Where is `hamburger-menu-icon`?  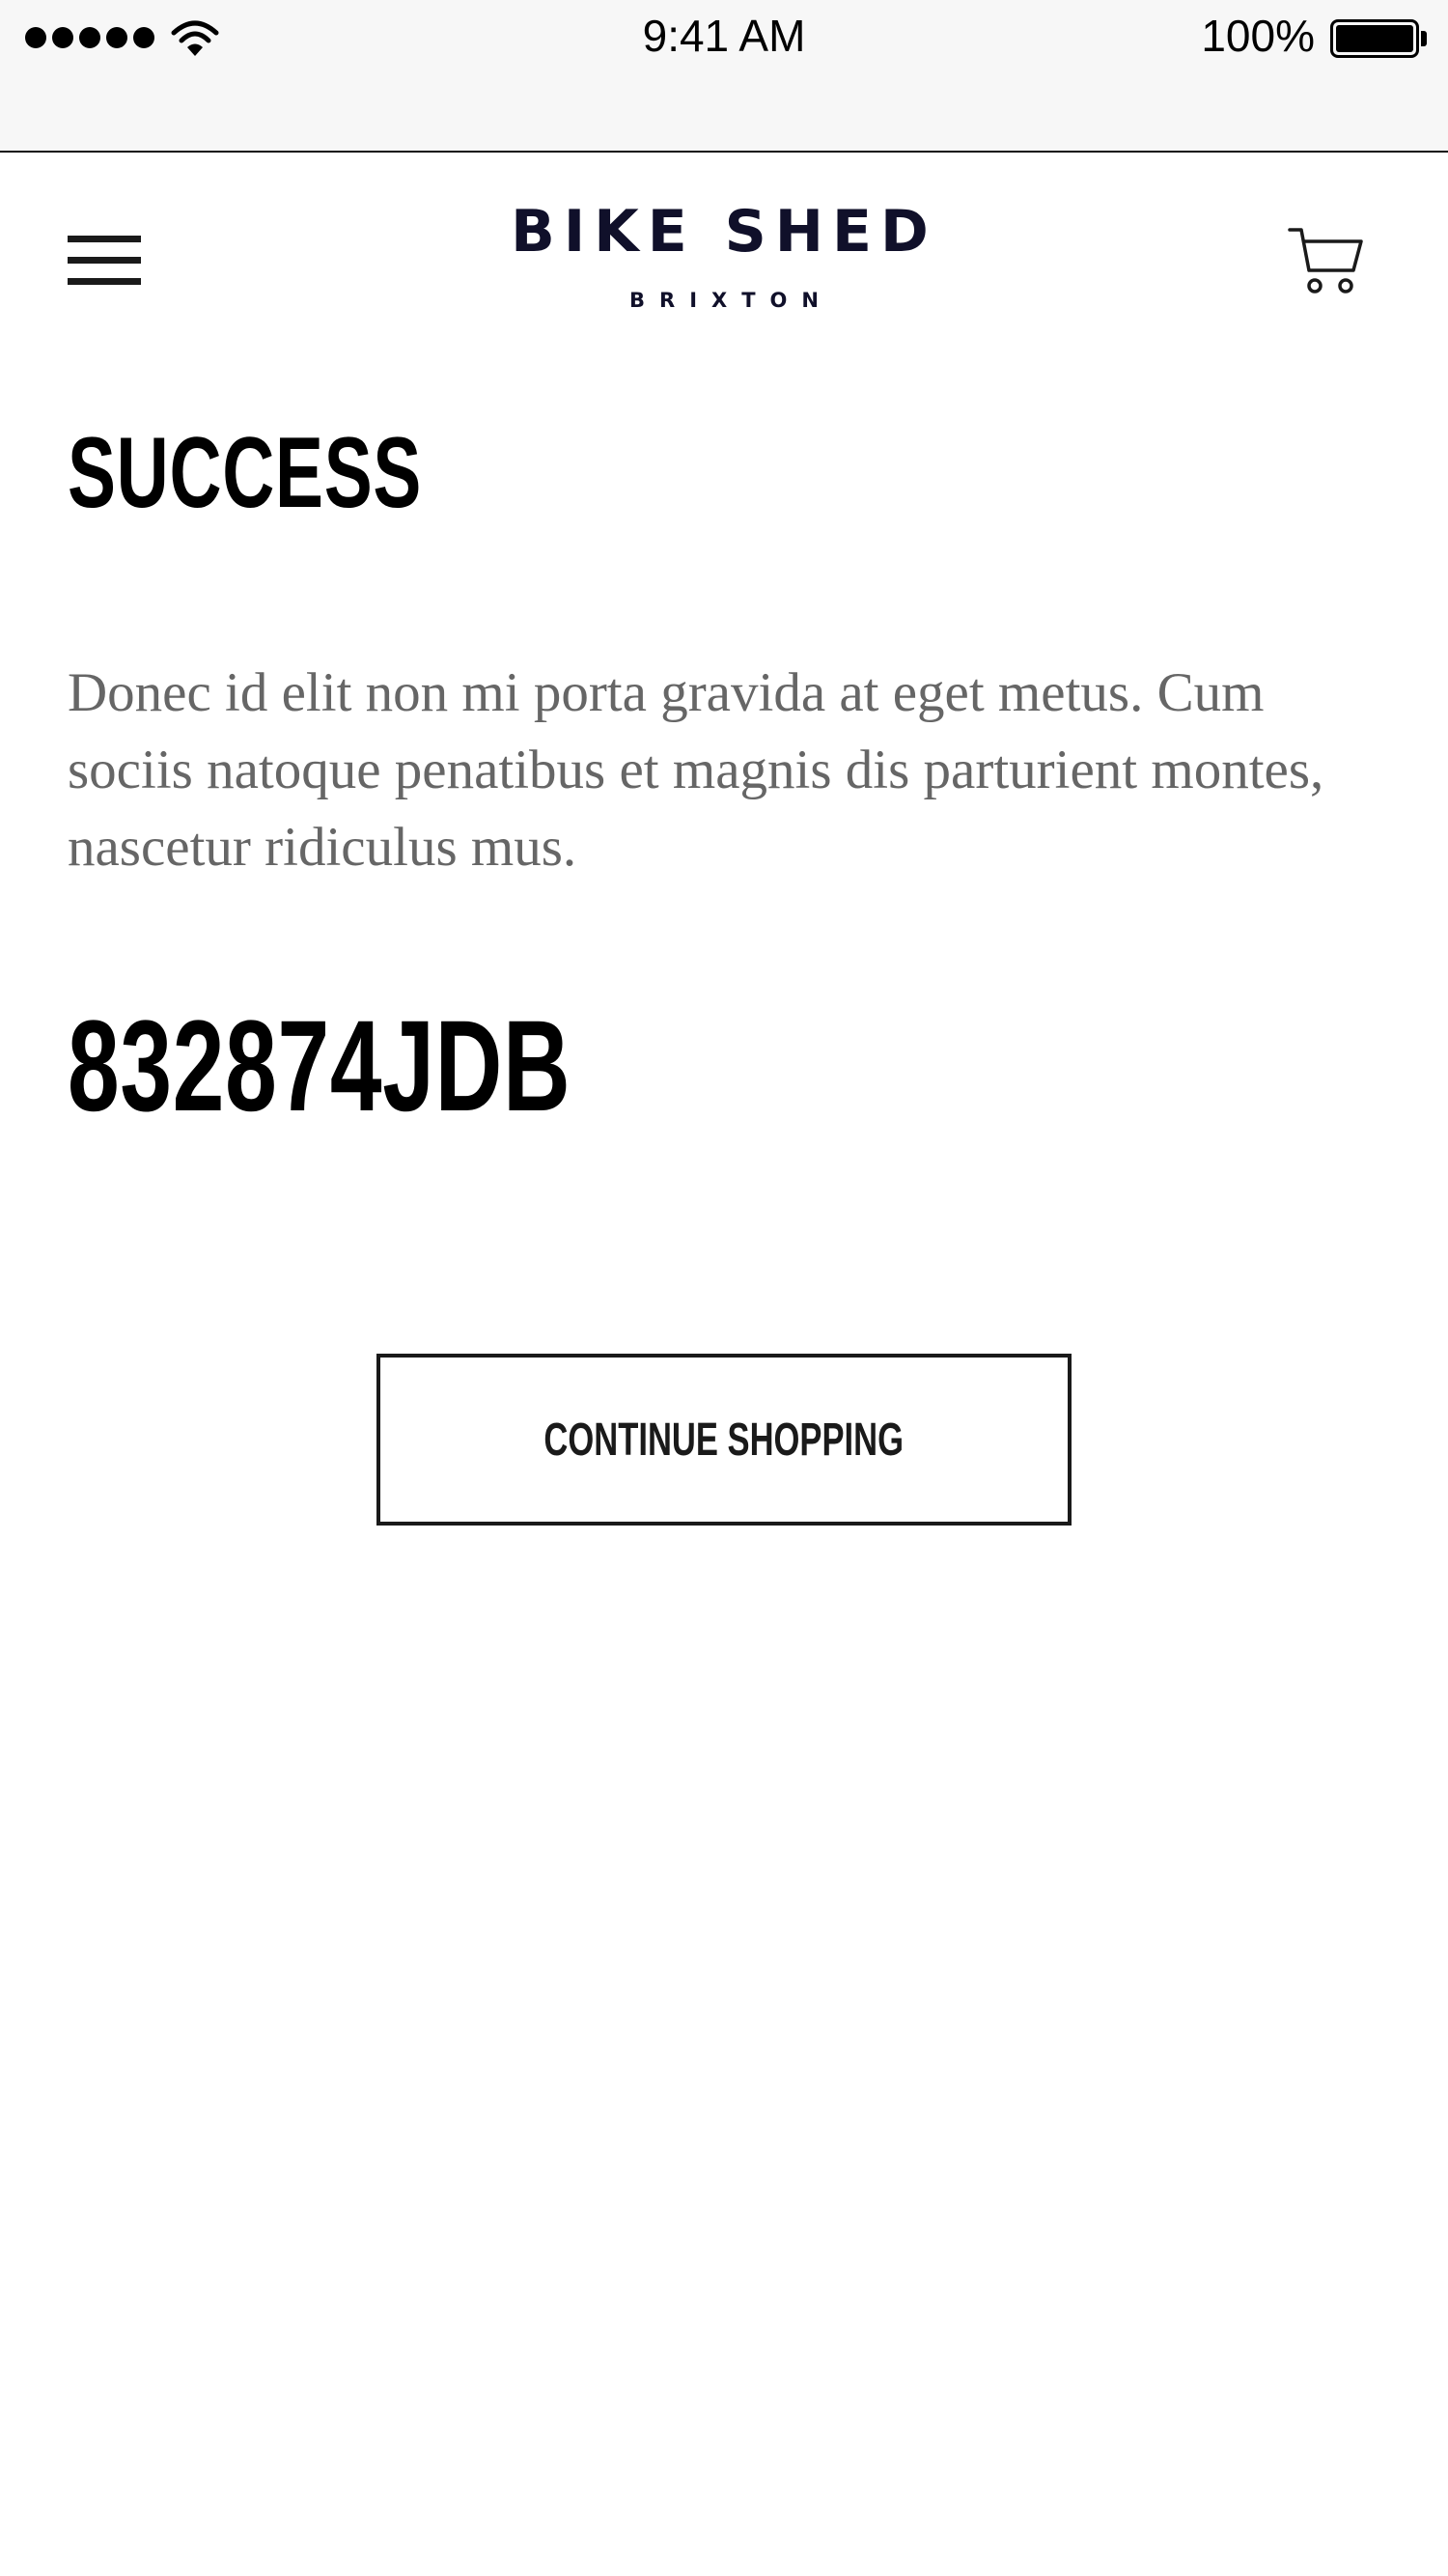 hamburger-menu-icon is located at coordinates (104, 263).